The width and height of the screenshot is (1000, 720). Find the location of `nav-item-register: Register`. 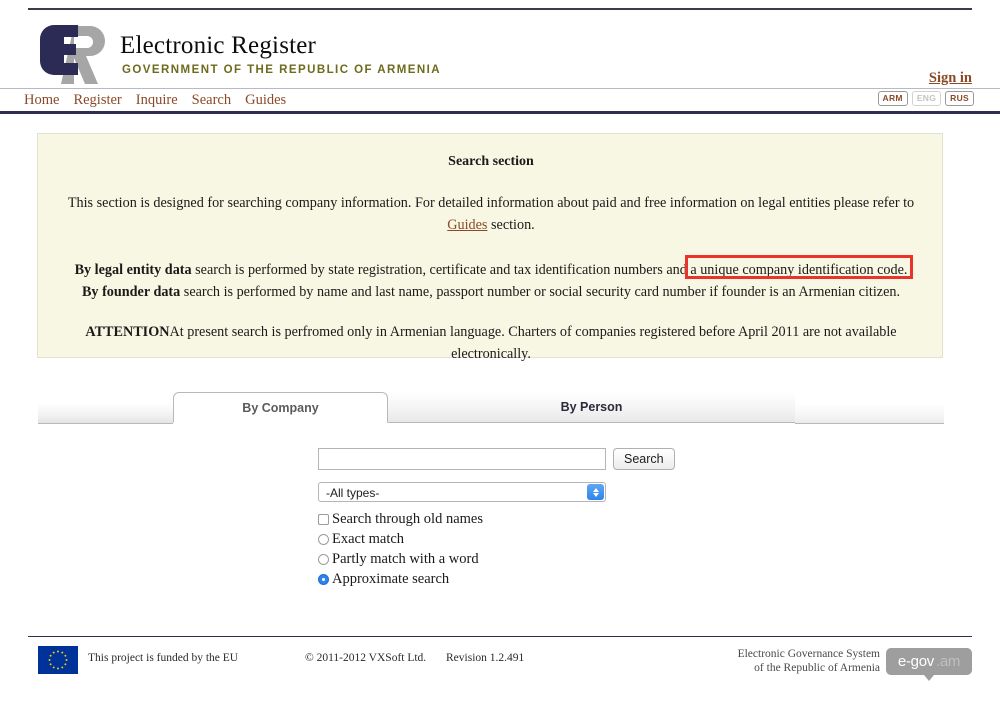

nav-item-register: Register is located at coordinates (97, 100).